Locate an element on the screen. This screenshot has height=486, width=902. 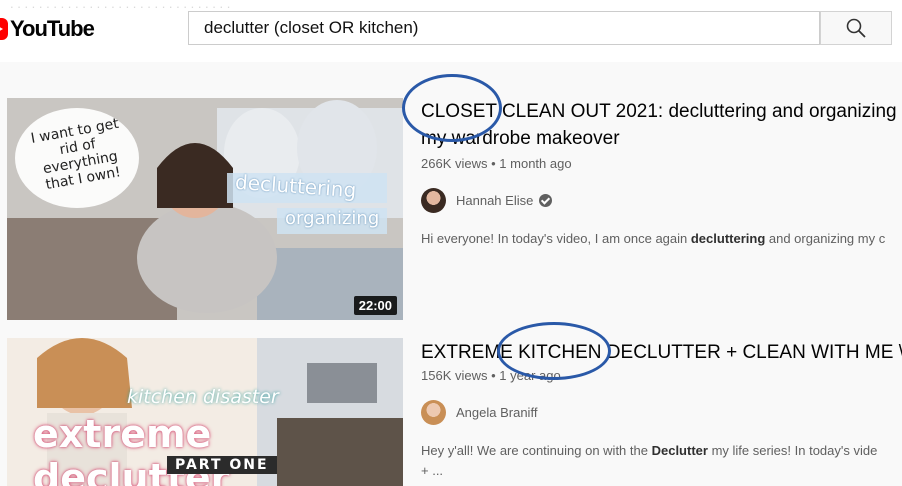
play-logo-icon is located at coordinates (4, 29).